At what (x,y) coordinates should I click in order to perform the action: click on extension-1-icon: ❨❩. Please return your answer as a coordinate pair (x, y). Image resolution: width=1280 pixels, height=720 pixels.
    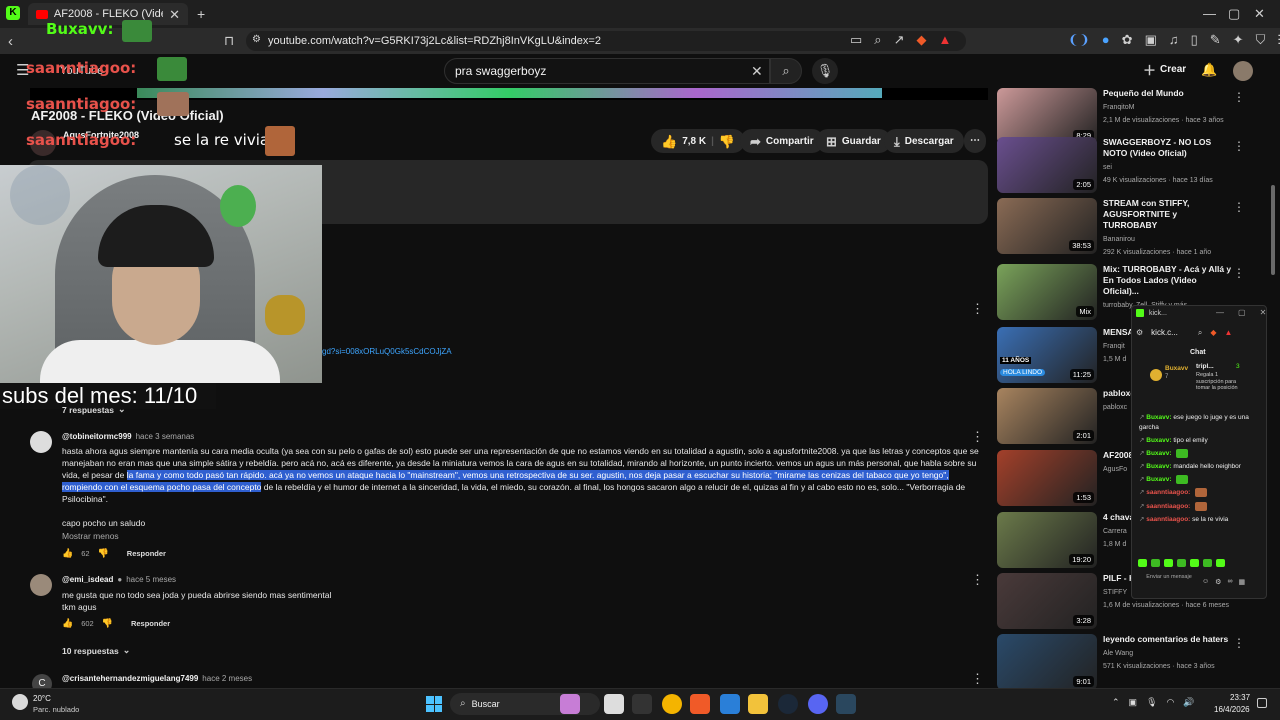
    Looking at the image, I should click on (1079, 39).